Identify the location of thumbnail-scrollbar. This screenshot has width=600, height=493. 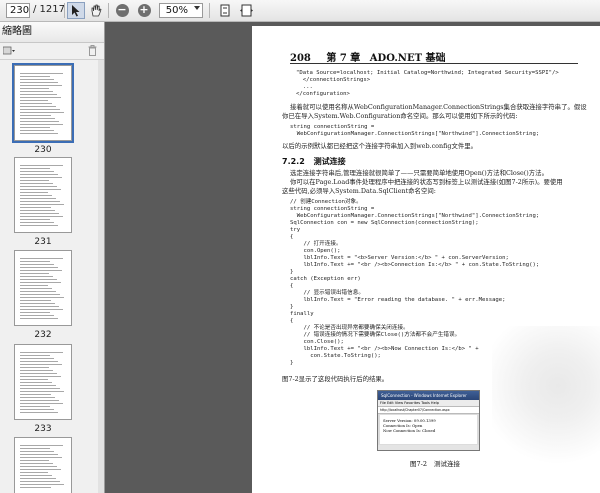
(101, 276).